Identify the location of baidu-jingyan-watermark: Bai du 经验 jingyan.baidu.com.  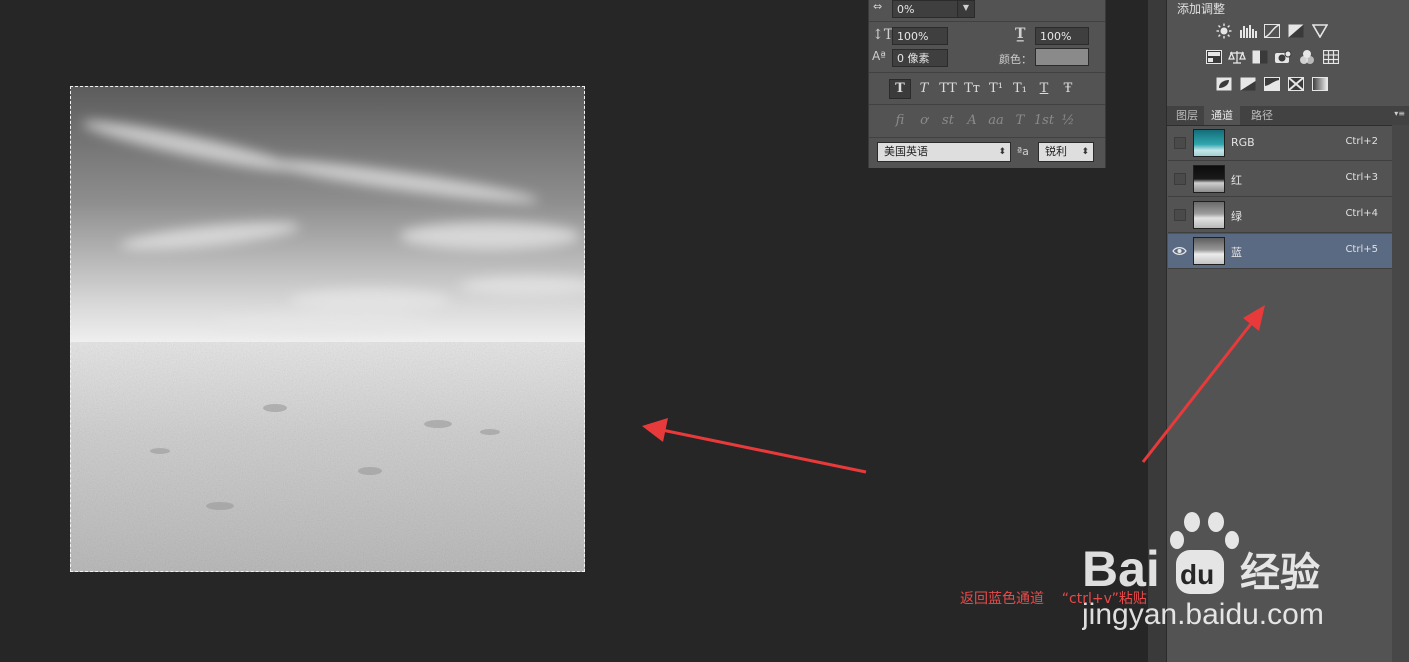
(1203, 571).